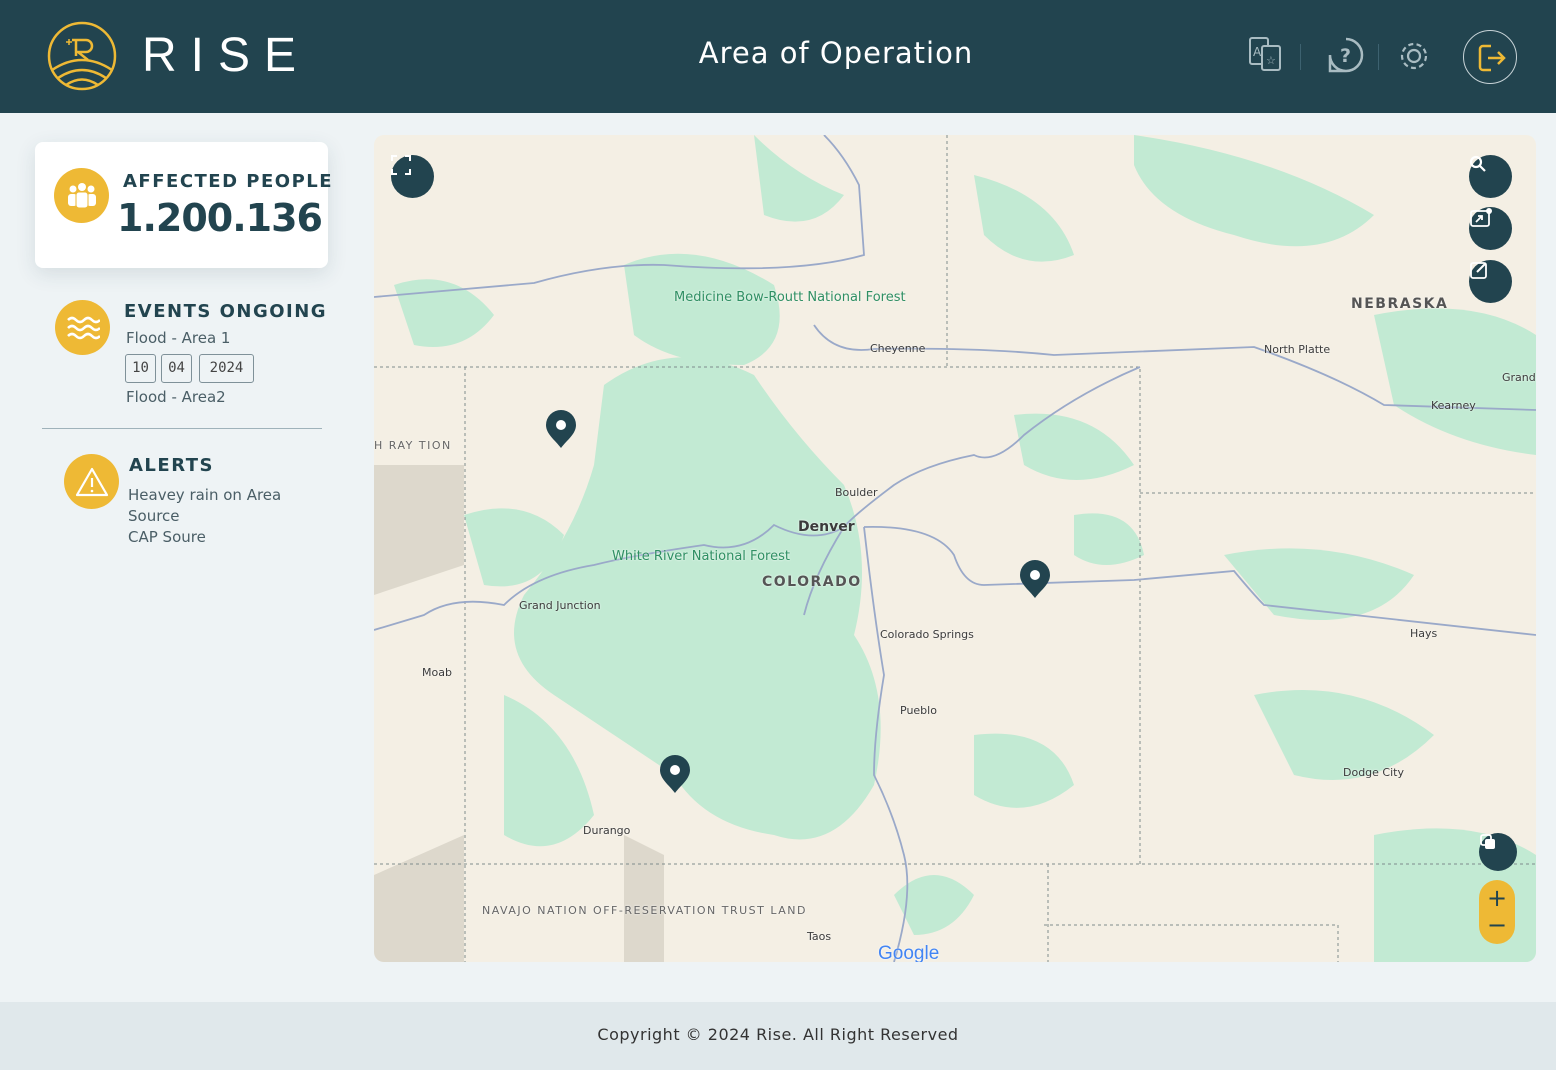 This screenshot has width=1556, height=1070. I want to click on zoom-in-button: +, so click(1497, 896).